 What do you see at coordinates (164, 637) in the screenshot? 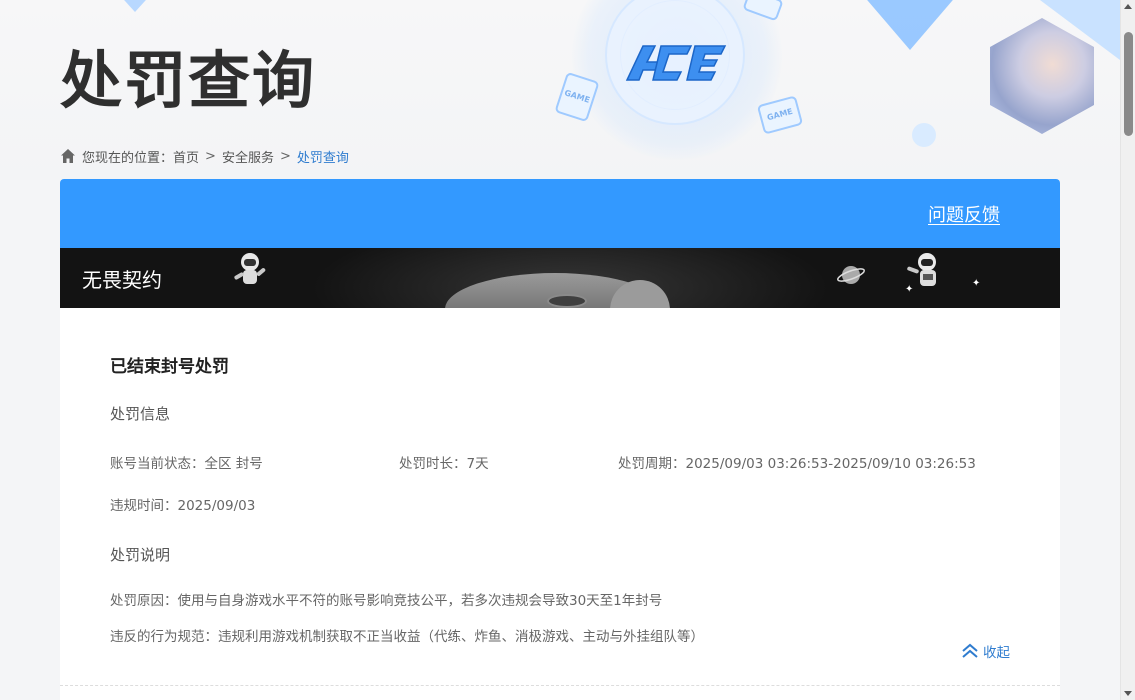
I see `violated-rule-label: 违反的行为规范：` at bounding box center [164, 637].